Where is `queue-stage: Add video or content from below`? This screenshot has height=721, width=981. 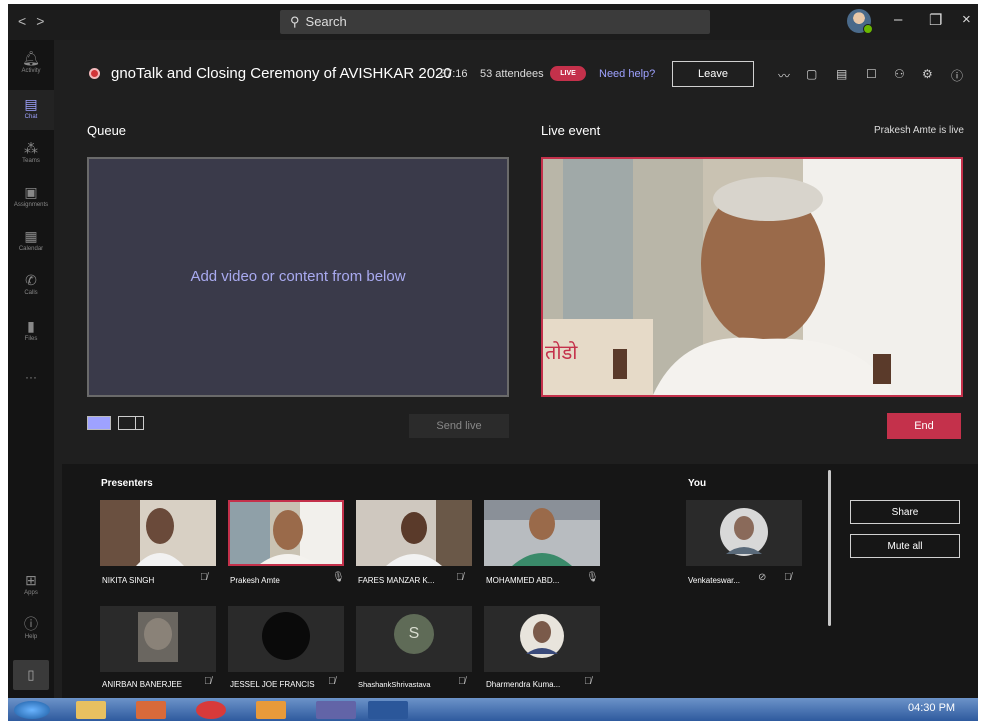
queue-stage: Add video or content from below is located at coordinates (298, 277).